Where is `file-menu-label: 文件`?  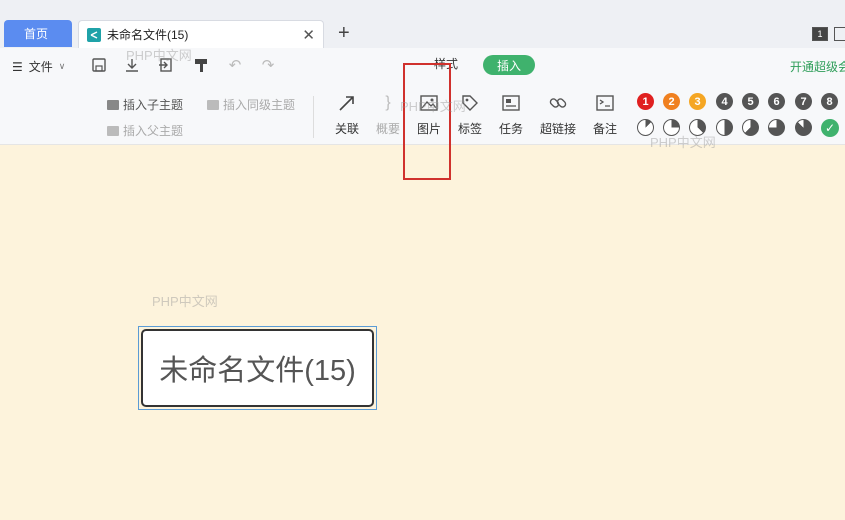 file-menu-label: 文件 is located at coordinates (40, 67).